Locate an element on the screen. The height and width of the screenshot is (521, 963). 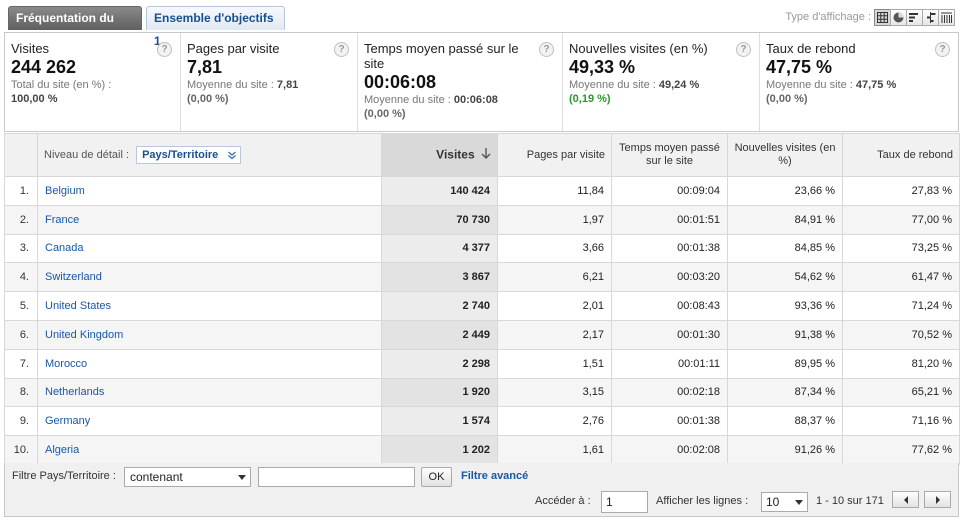
cell-bounce-rate: 77,00 % is located at coordinates (901, 219).